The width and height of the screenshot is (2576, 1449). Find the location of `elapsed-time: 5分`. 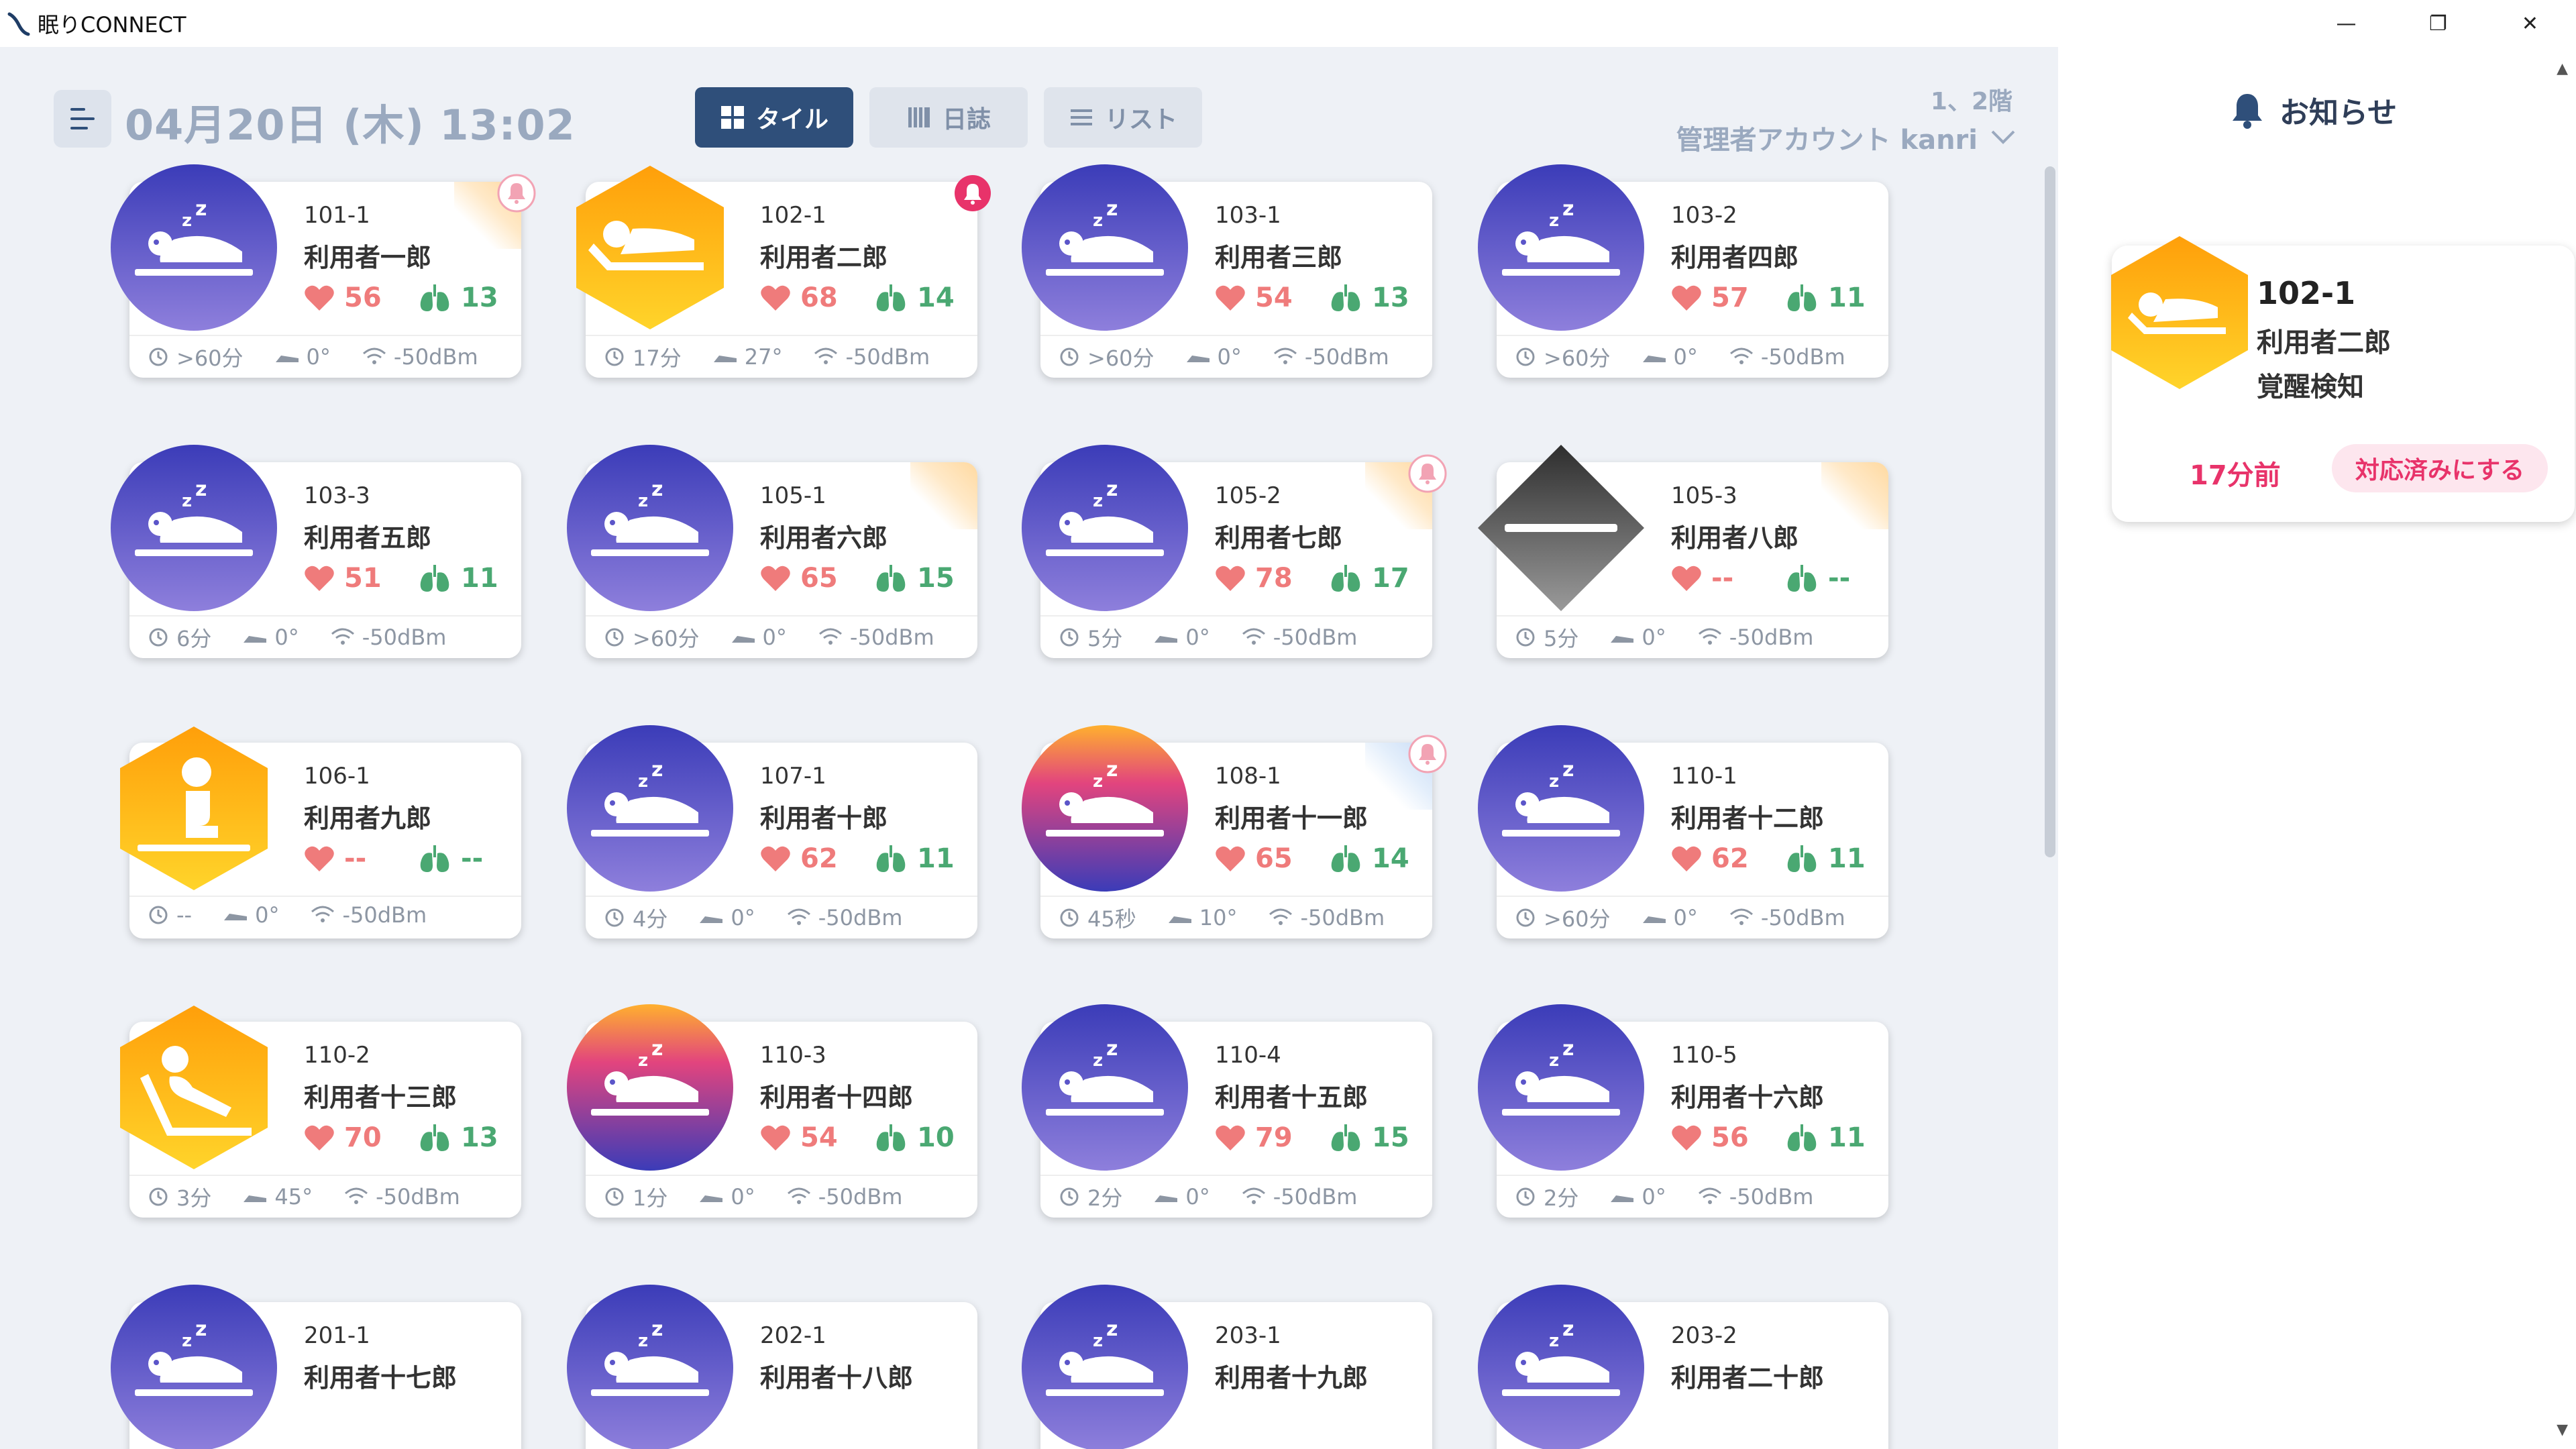

elapsed-time: 5分 is located at coordinates (1105, 638).